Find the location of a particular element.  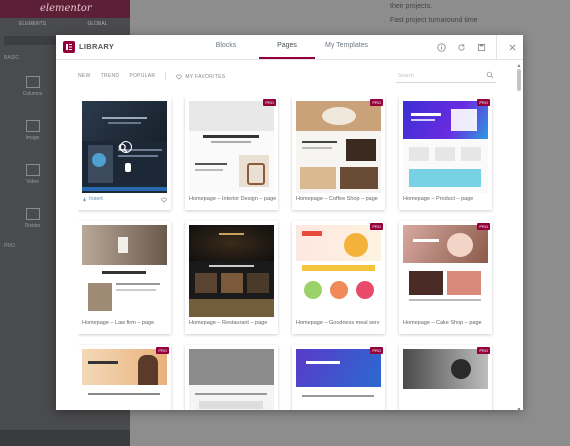

editor-tabs: ELEMENTS GLOBAL is located at coordinates (65, 24).